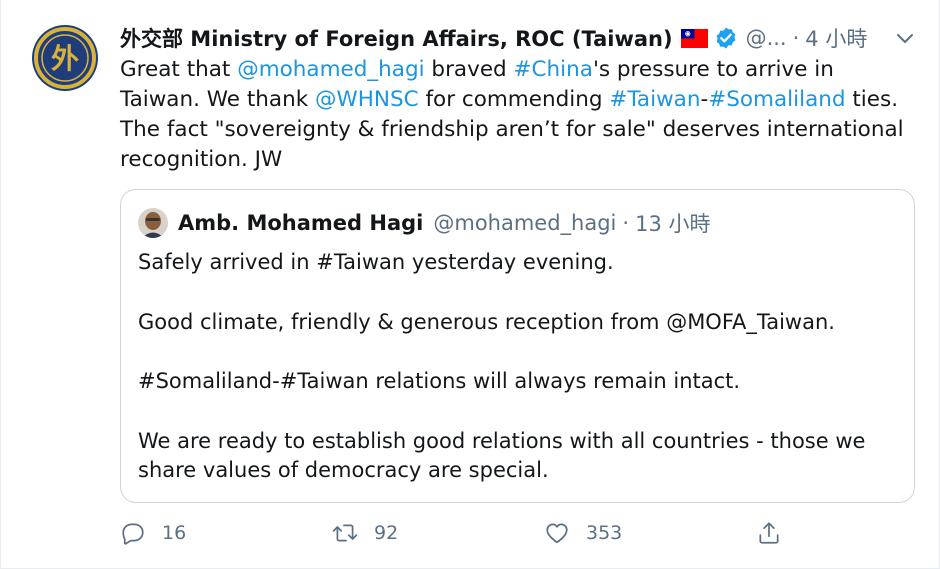 The height and width of the screenshot is (569, 940). I want to click on reply-icon, so click(133, 534).